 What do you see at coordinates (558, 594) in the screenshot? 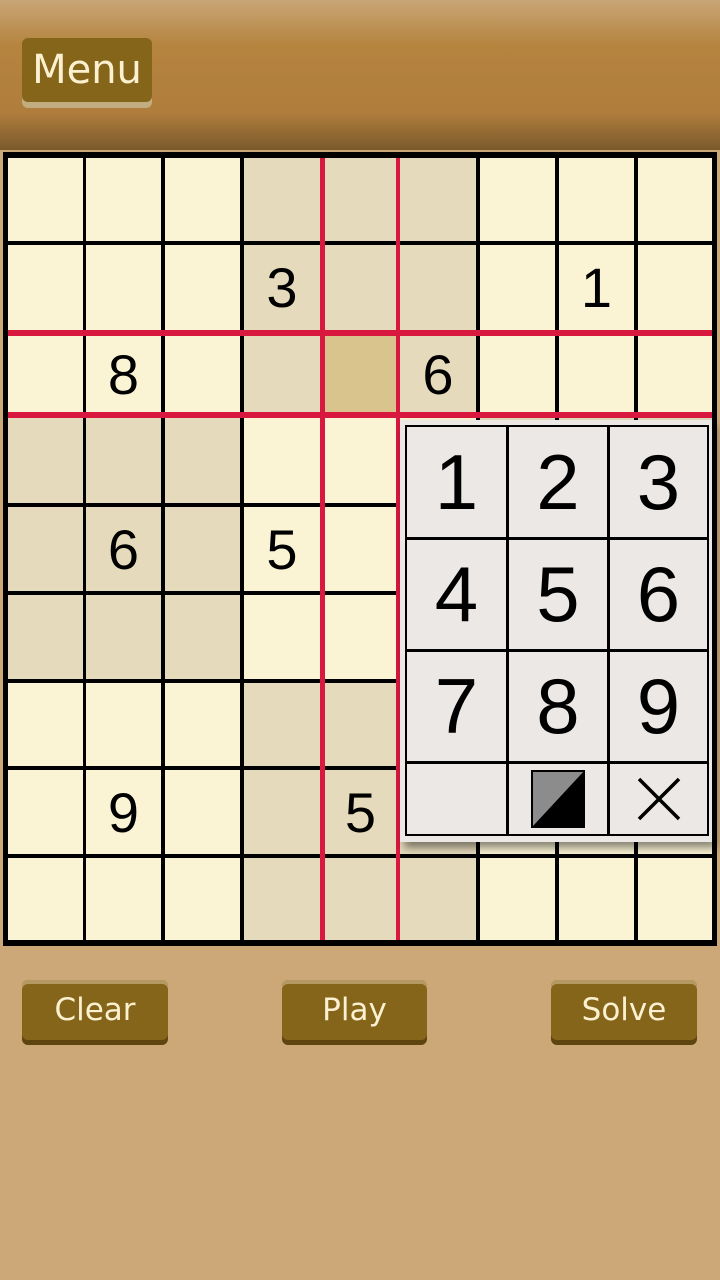
I see `number-key: 5` at bounding box center [558, 594].